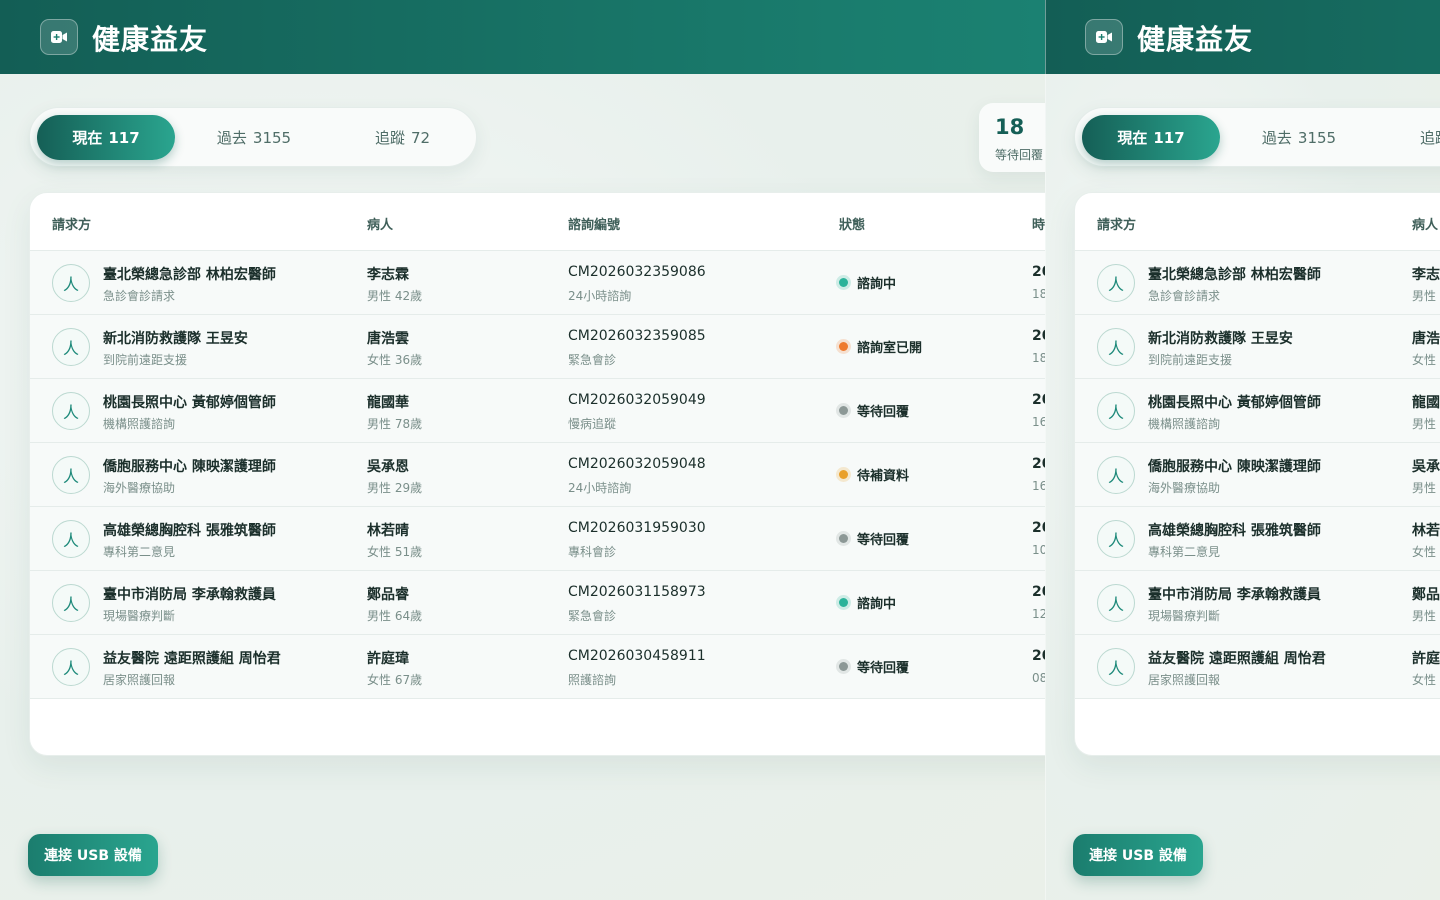 The height and width of the screenshot is (900, 1440). Describe the element at coordinates (1038, 294) in the screenshot. I see `time-clock: 18:` at that location.